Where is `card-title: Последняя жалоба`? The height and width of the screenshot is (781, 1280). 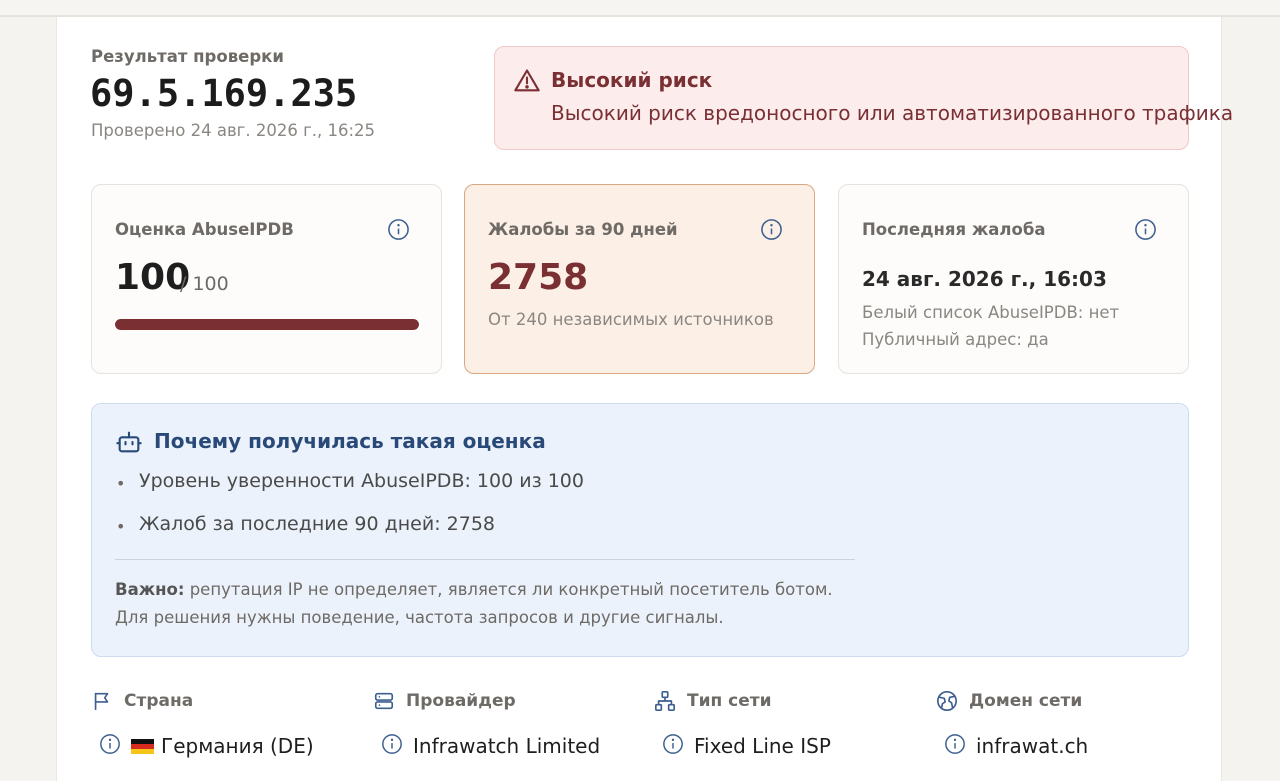
card-title: Последняя жалоба is located at coordinates (954, 229).